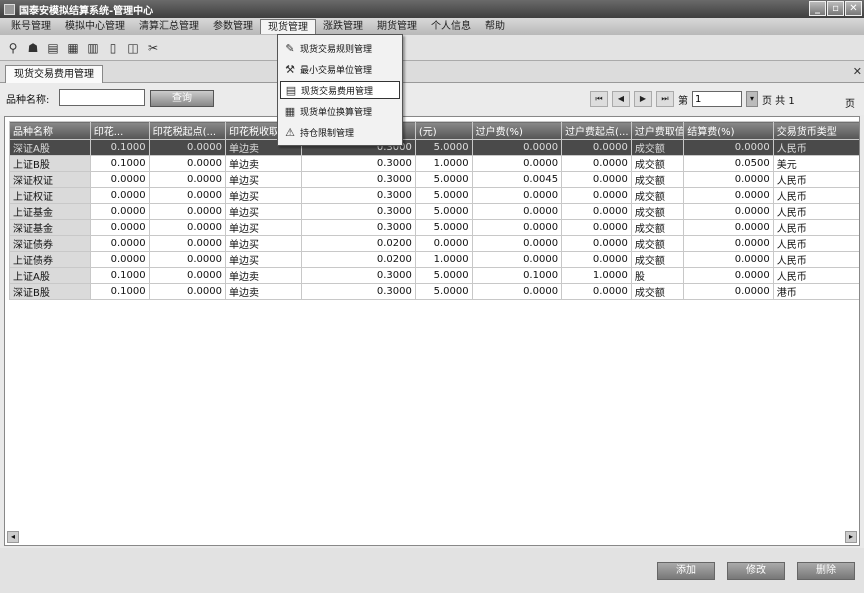 This screenshot has width=864, height=593. Describe the element at coordinates (752, 99) in the screenshot. I see `page-spinner: ▾` at that location.